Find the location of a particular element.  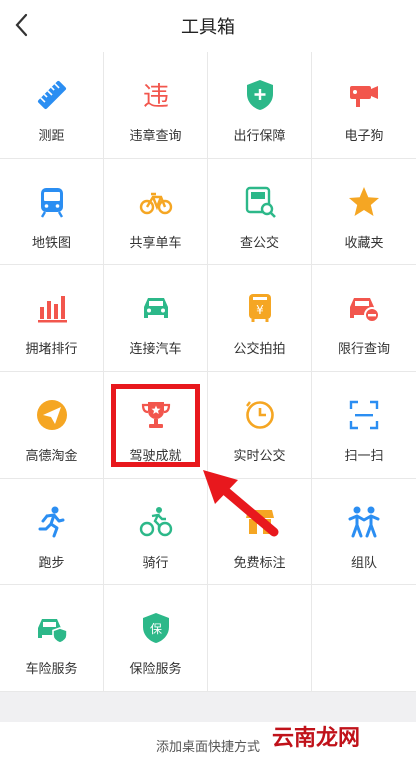

tool-label: 免费标注 is located at coordinates (259, 563).